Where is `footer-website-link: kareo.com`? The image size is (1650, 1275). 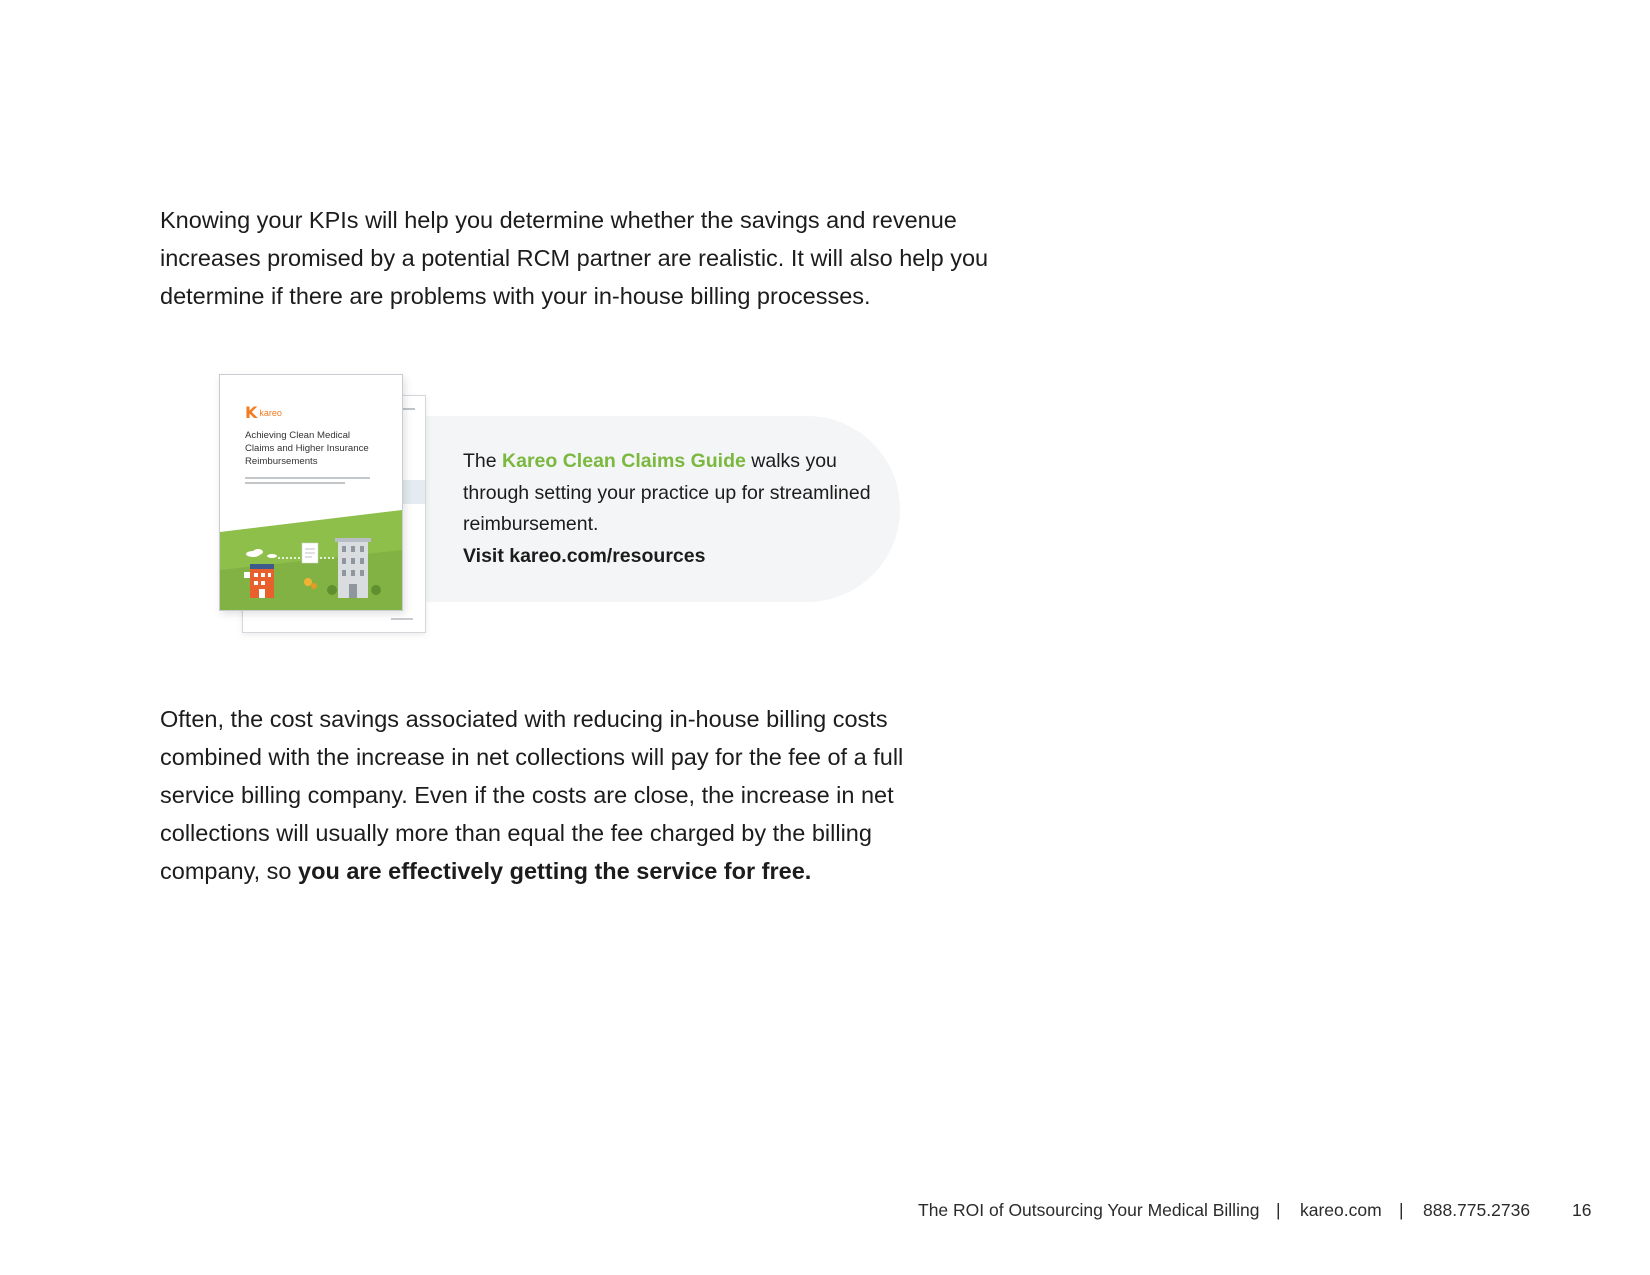
footer-website-link: kareo.com is located at coordinates (1341, 1210).